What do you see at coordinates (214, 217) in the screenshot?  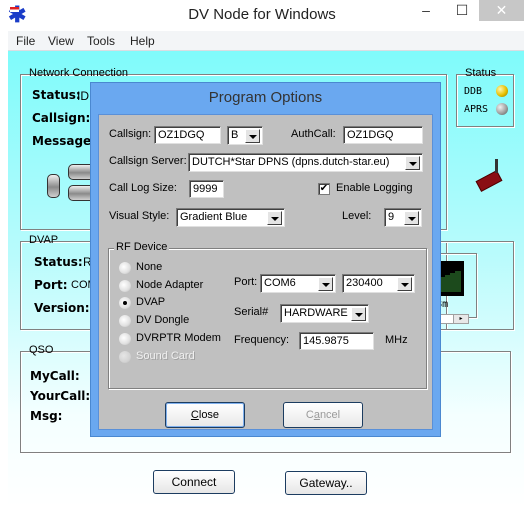 I see `style-value: Gradient Blue` at bounding box center [214, 217].